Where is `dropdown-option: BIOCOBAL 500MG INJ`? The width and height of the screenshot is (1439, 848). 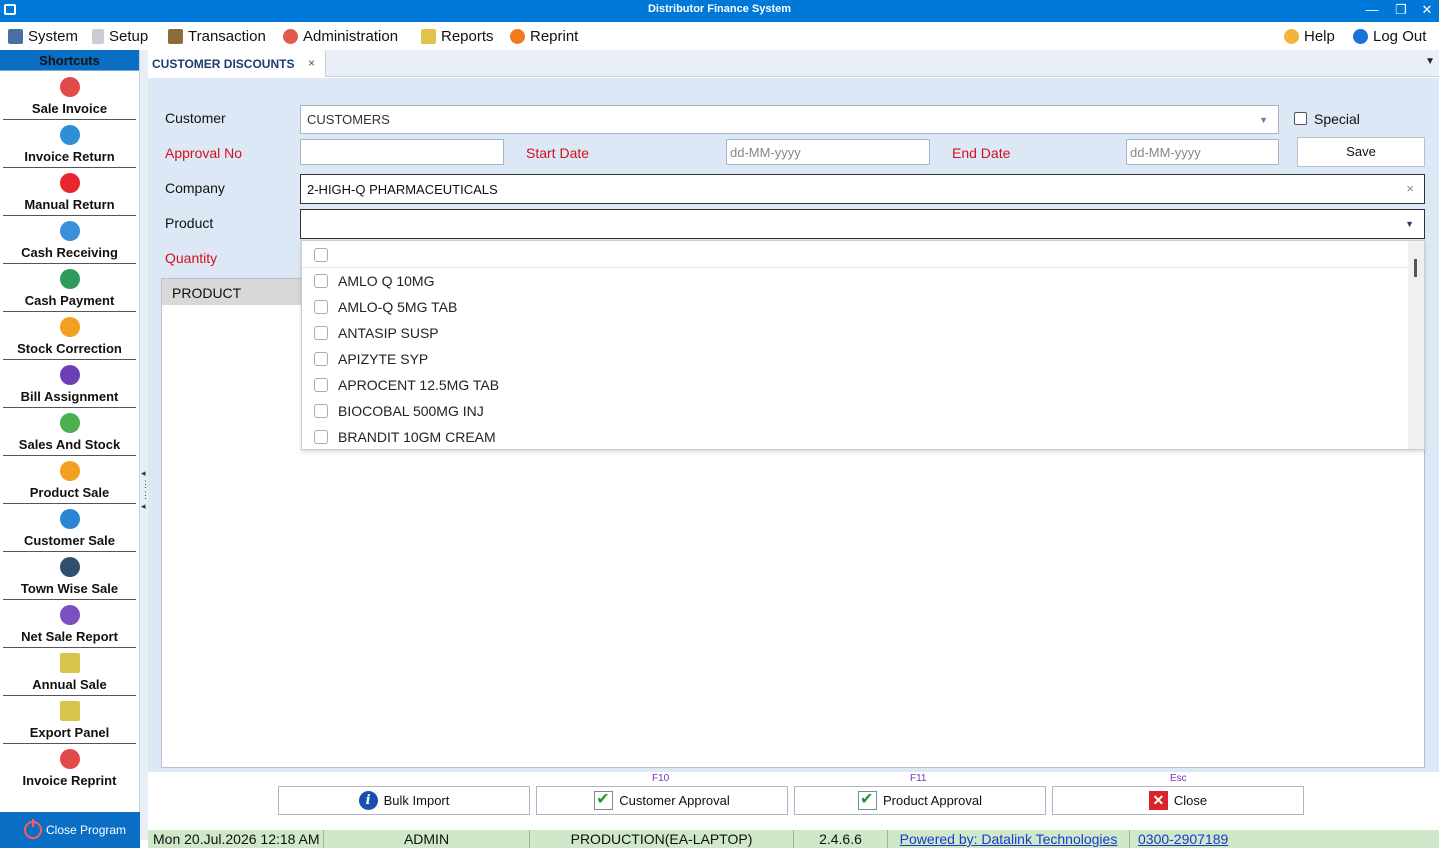 dropdown-option: BIOCOBAL 500MG INJ is located at coordinates (856, 411).